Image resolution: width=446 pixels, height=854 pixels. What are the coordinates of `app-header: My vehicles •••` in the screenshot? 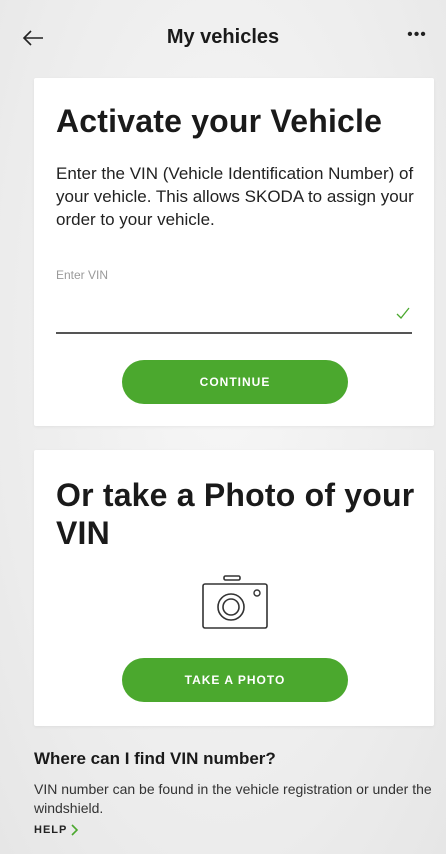 It's located at (223, 39).